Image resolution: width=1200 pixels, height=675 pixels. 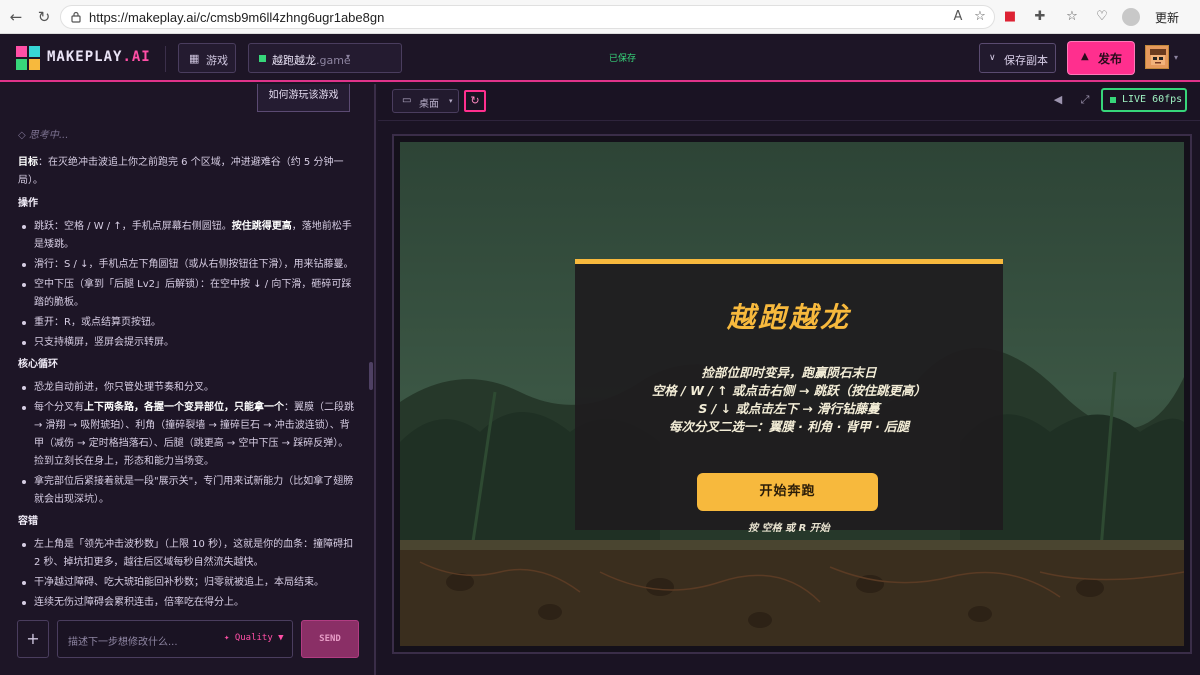 I want to click on project-status-dot, so click(x=262, y=58).